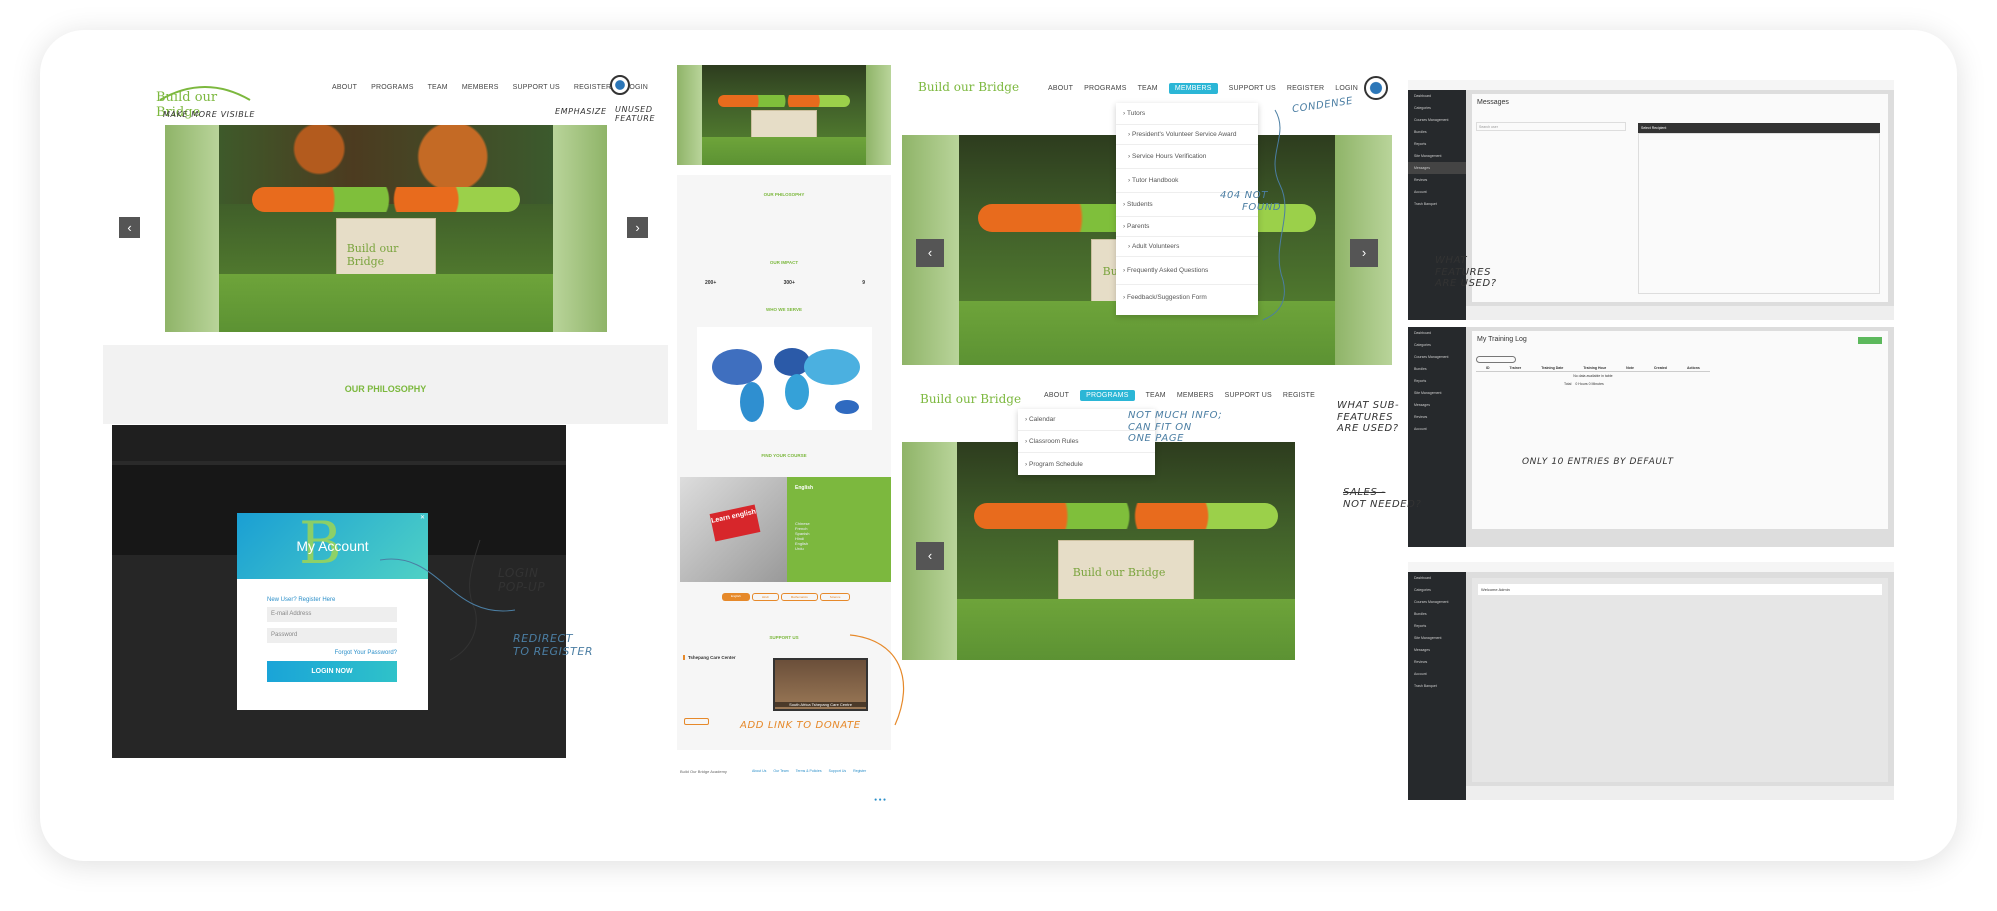 Image resolution: width=1997 pixels, height=911 pixels. Describe the element at coordinates (209, 114) in the screenshot. I see `note-make-visible: MAKE MORE VISIBLE` at that location.